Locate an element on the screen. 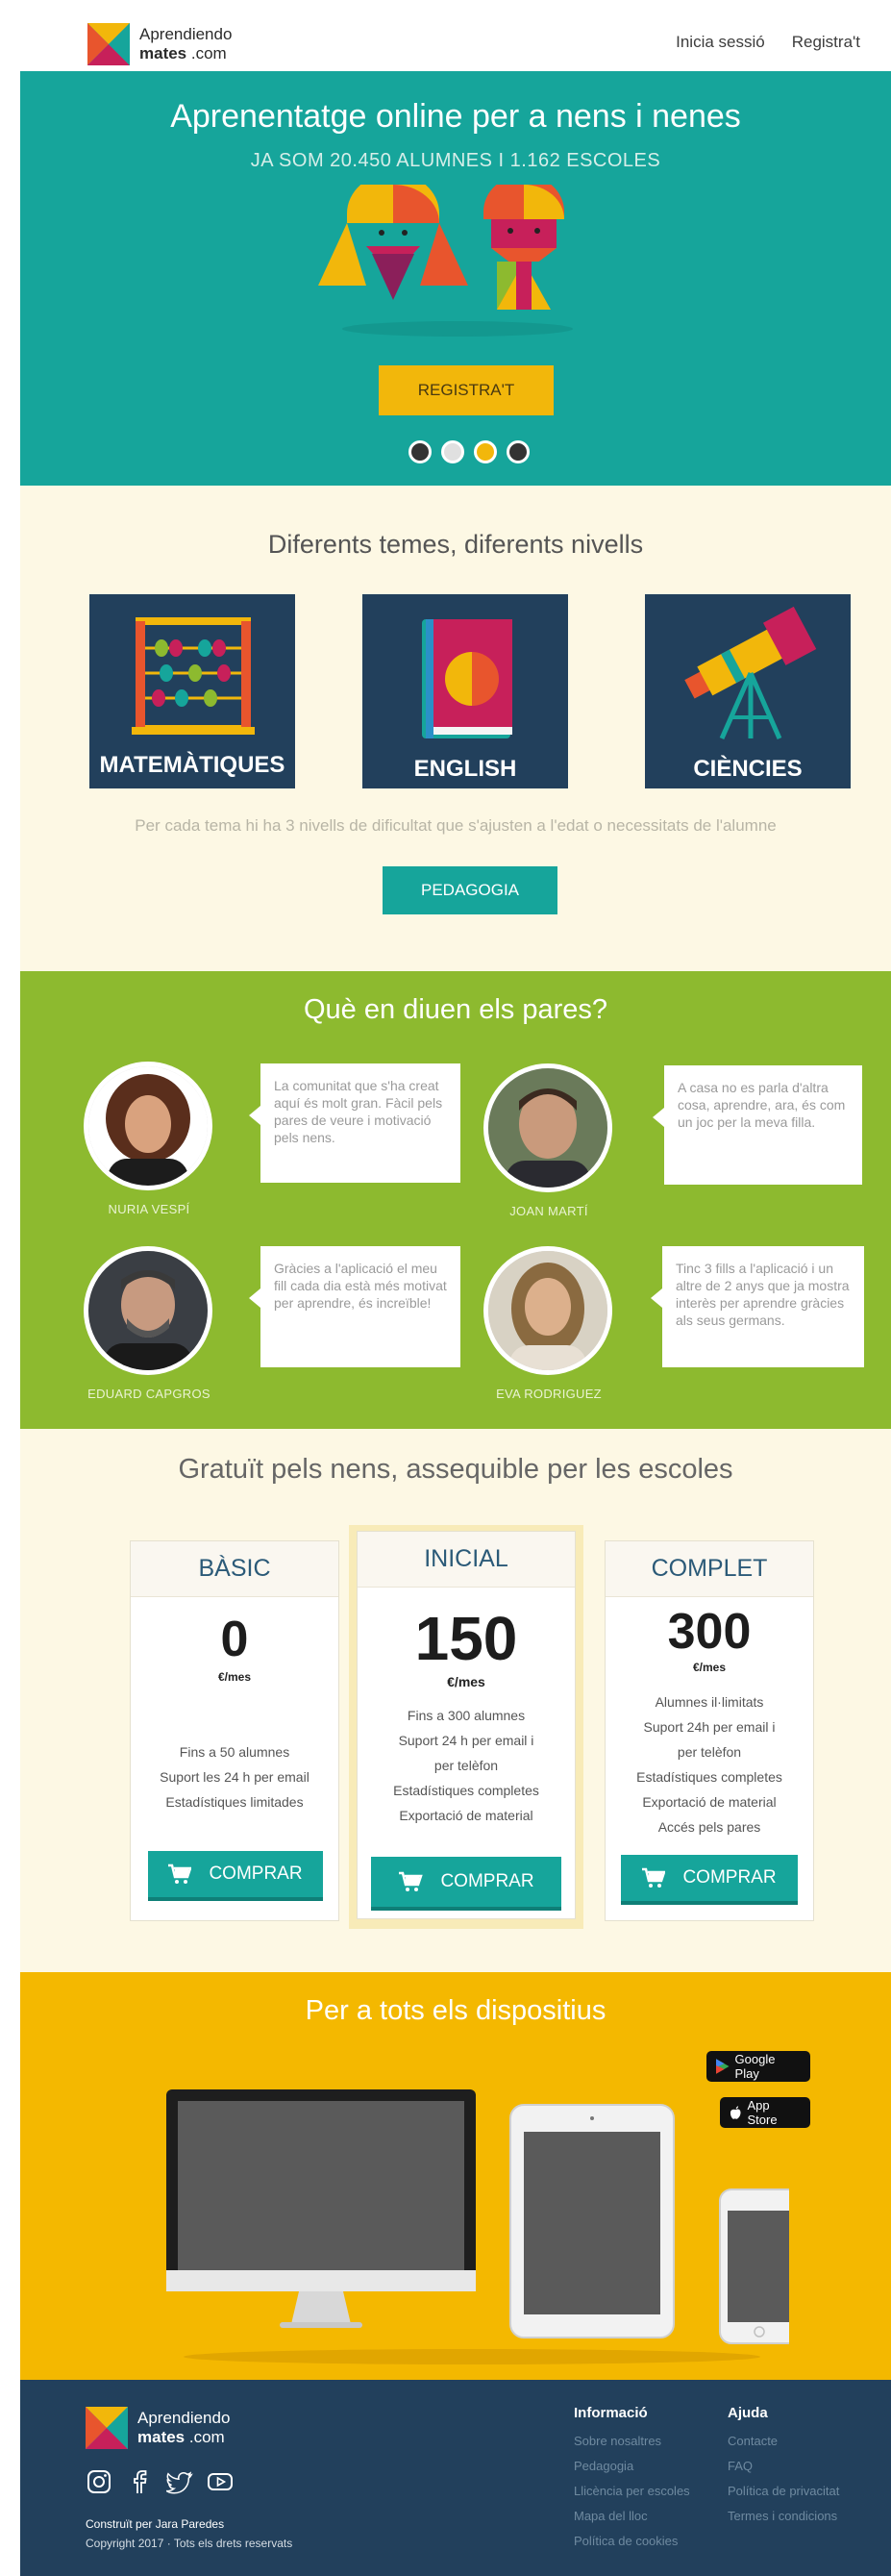 The height and width of the screenshot is (2576, 891). brand-bold: mates is located at coordinates (163, 53).